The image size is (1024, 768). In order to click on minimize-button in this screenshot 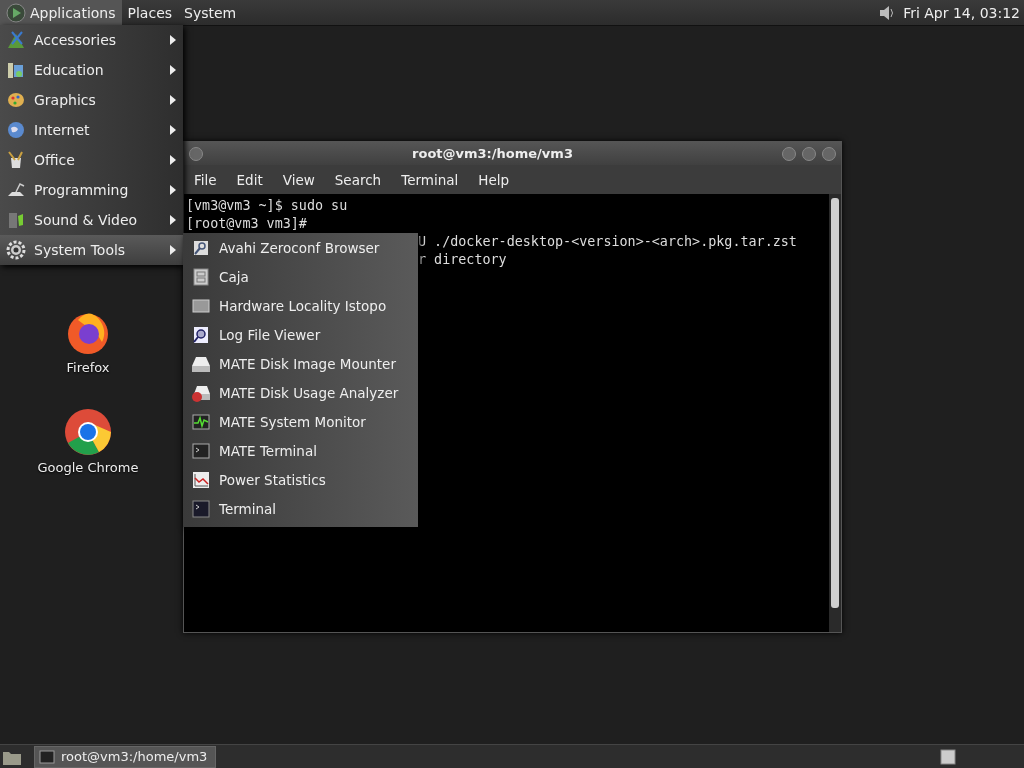, I will do `click(789, 153)`.